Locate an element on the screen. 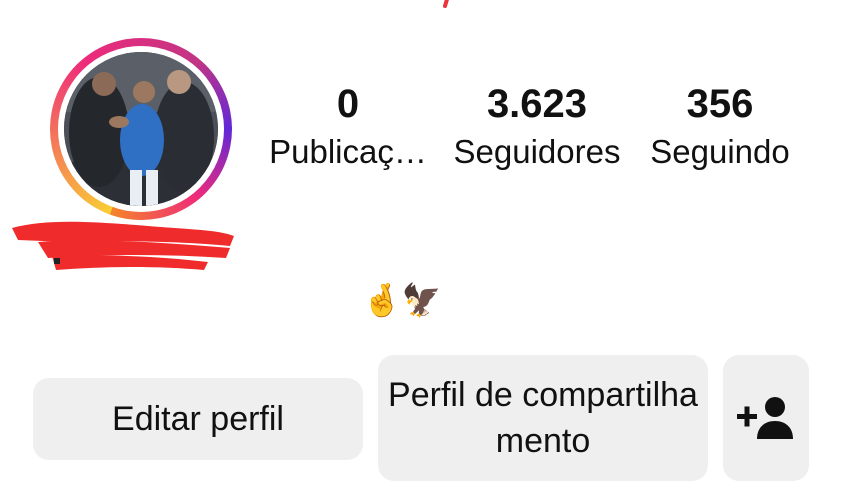  edit-profile-label: Editar perfil is located at coordinates (198, 419).